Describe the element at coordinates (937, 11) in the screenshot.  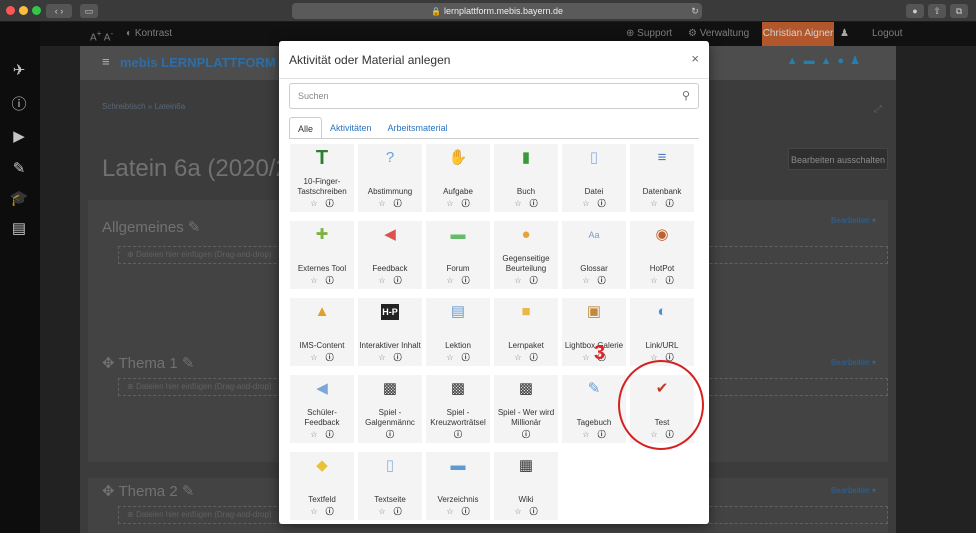
I see `share-icon: ⇧` at that location.